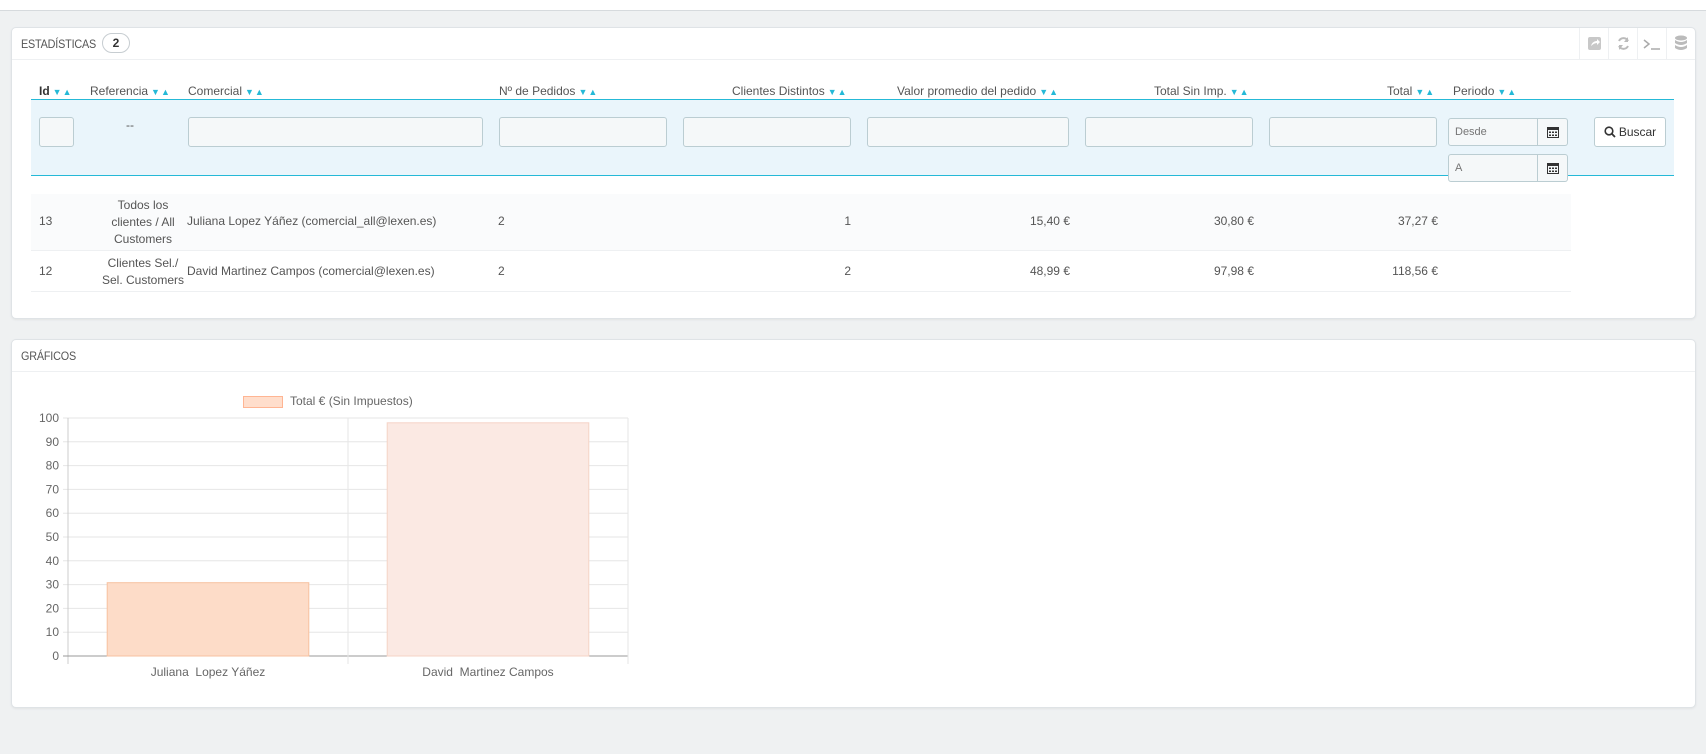  I want to click on col-header-periodo: Periodo ▼▲, so click(1485, 91).